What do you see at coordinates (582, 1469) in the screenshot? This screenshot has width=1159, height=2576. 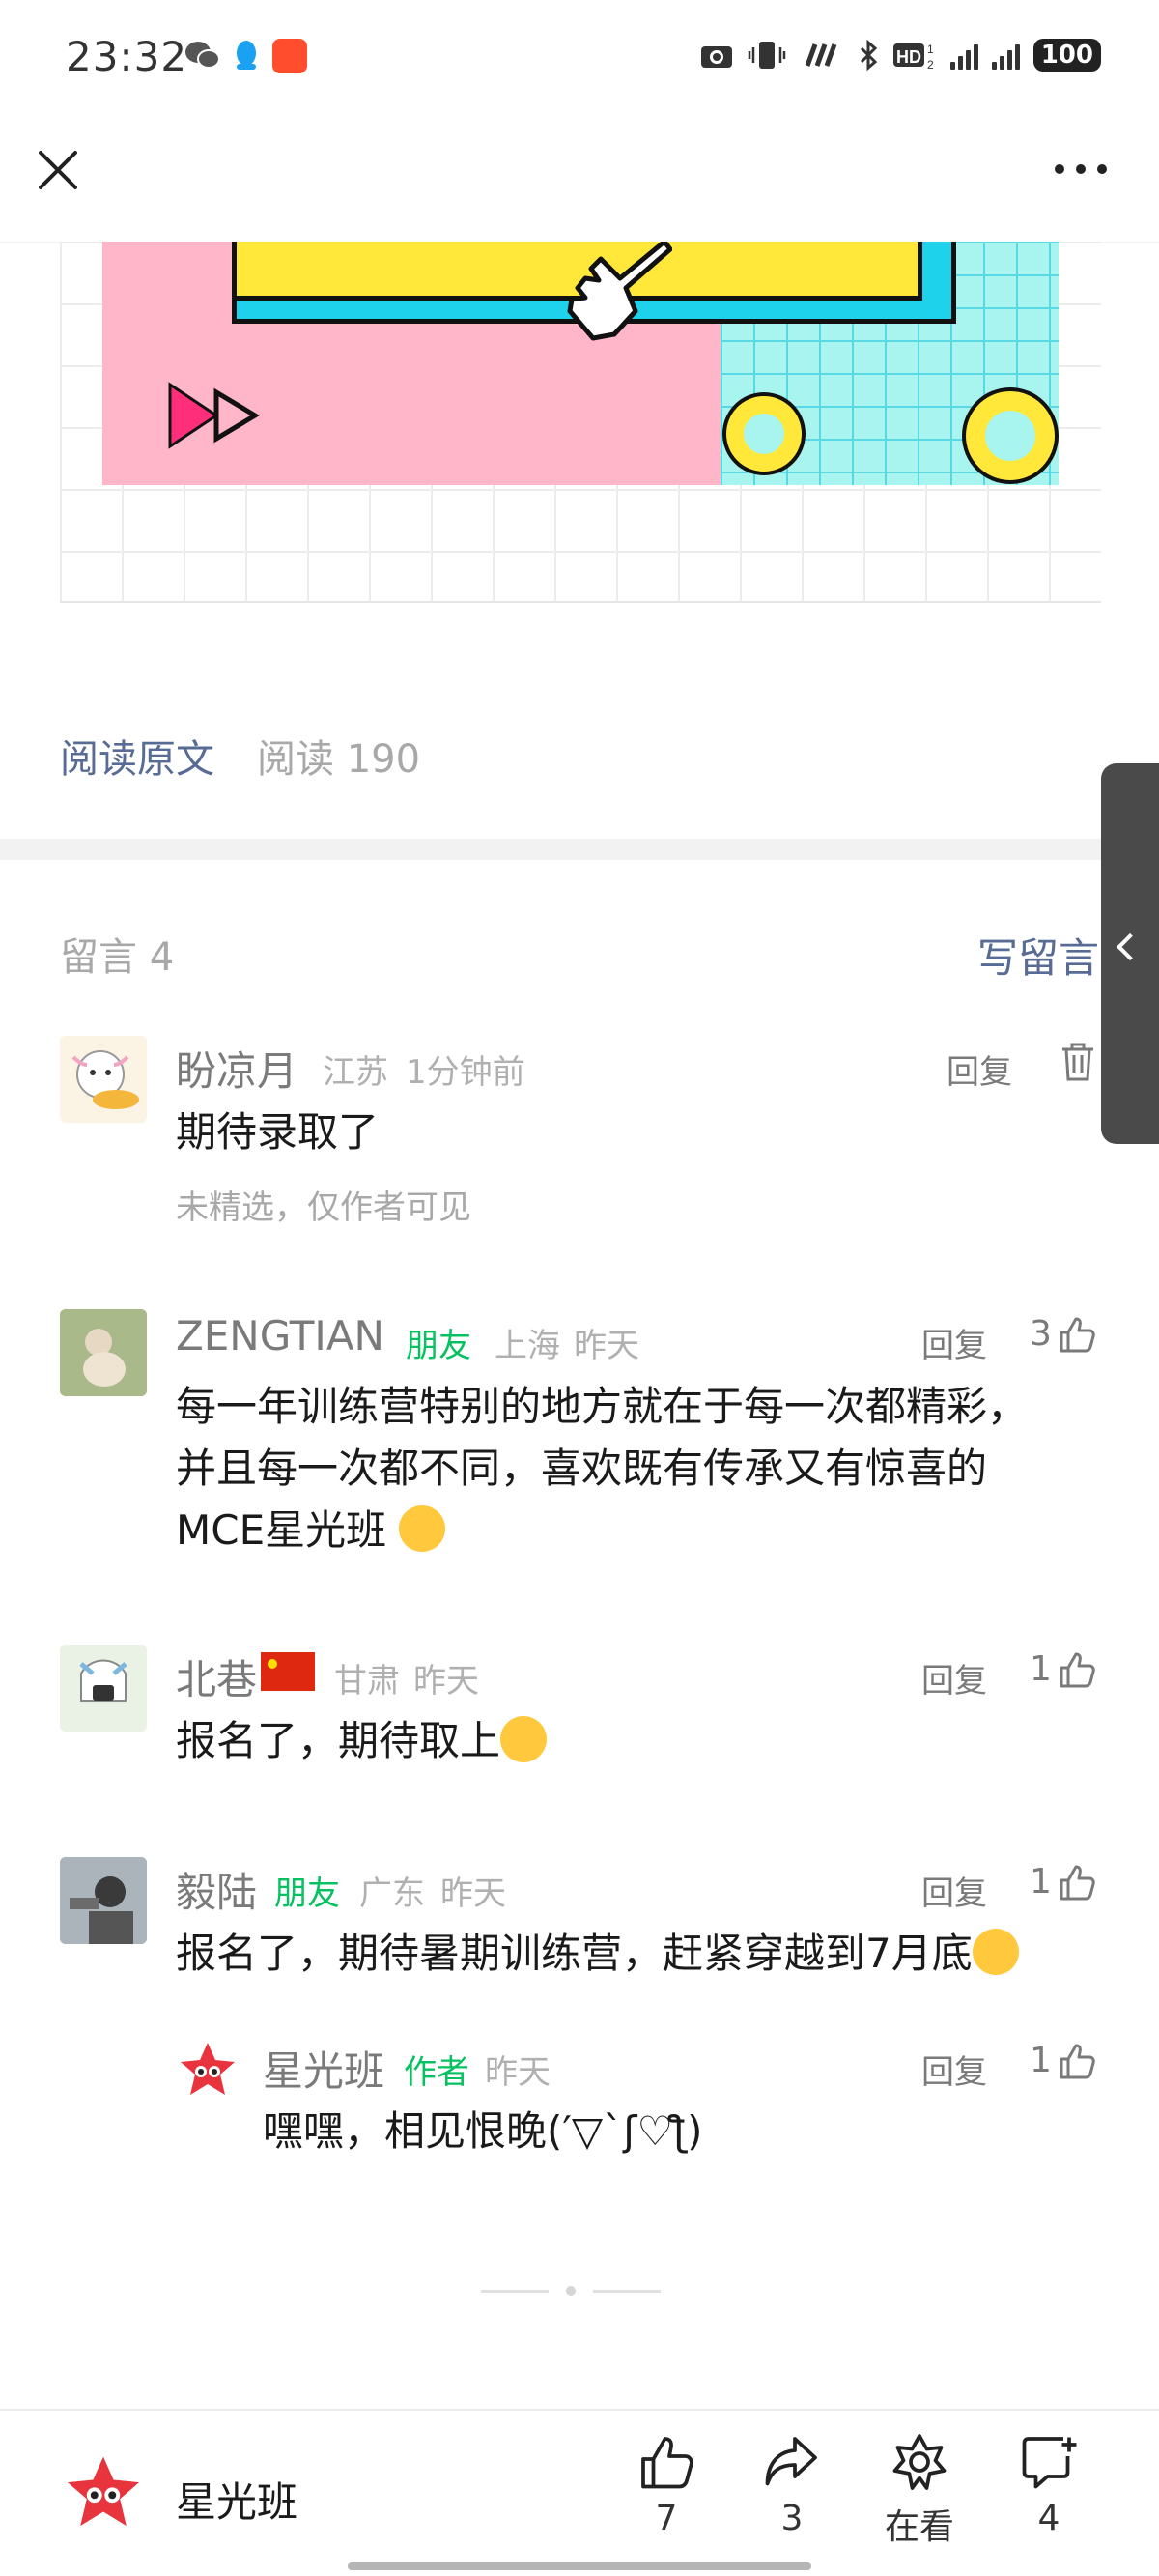 I see `comment-body-line: 并且每一次都不同，喜欢既有传承又有惊喜的` at bounding box center [582, 1469].